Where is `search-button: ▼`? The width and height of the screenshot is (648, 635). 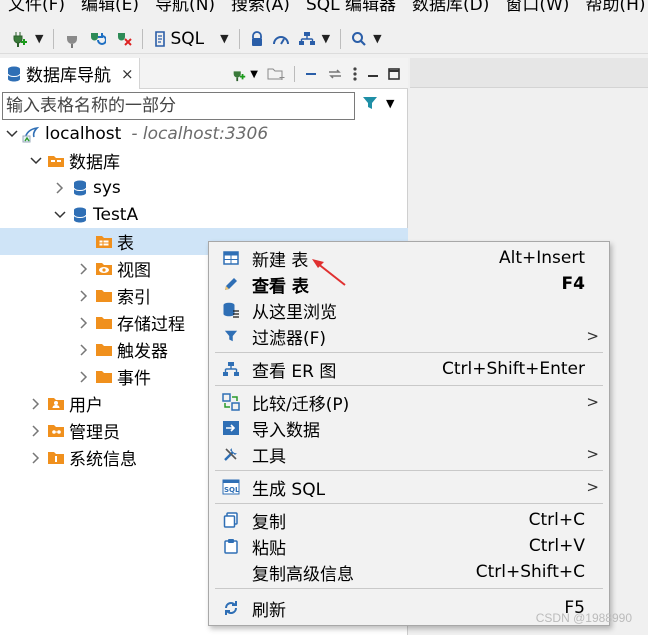 search-button: ▼ is located at coordinates (366, 39).